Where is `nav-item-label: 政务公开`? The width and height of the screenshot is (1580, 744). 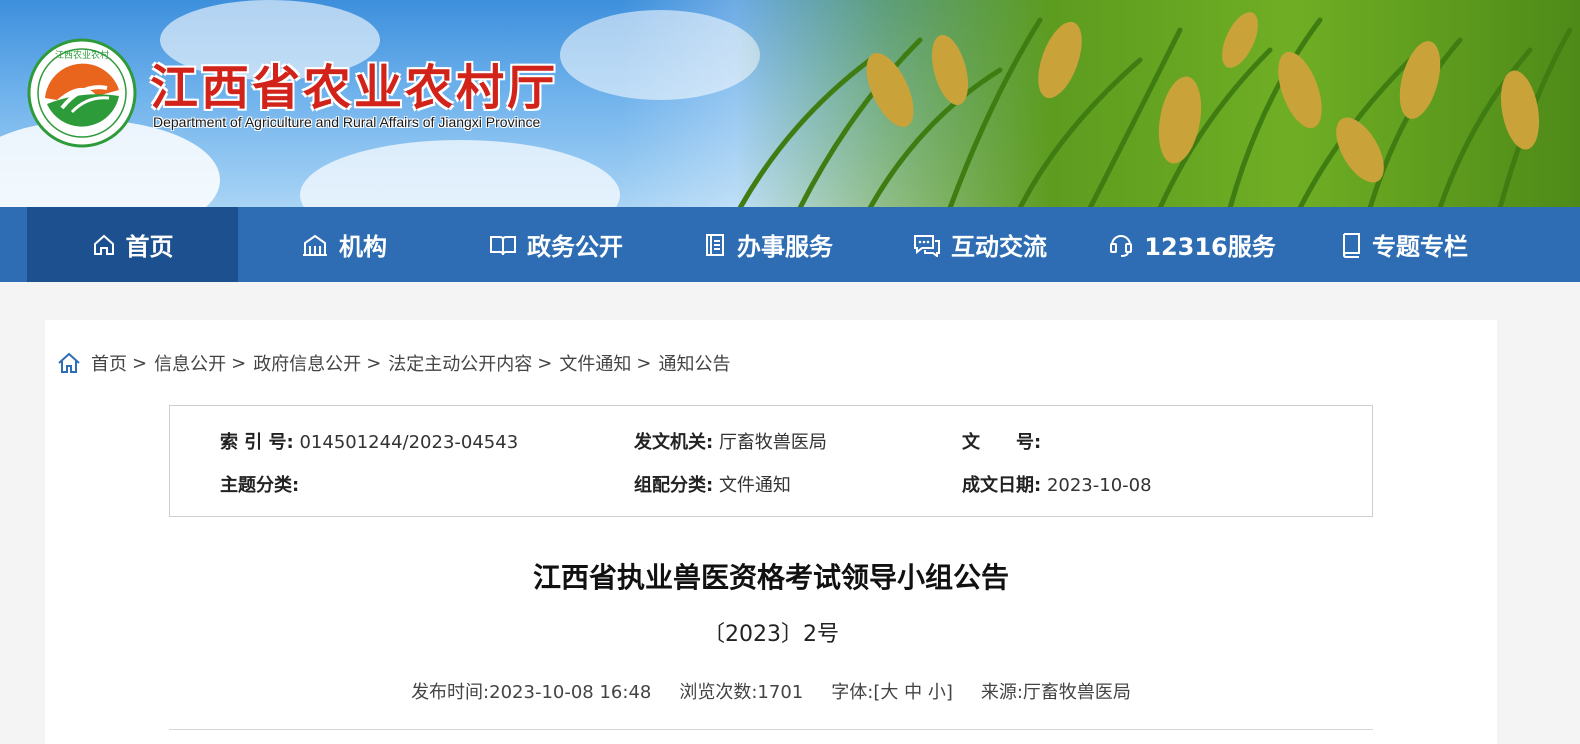 nav-item-label: 政务公开 is located at coordinates (575, 247).